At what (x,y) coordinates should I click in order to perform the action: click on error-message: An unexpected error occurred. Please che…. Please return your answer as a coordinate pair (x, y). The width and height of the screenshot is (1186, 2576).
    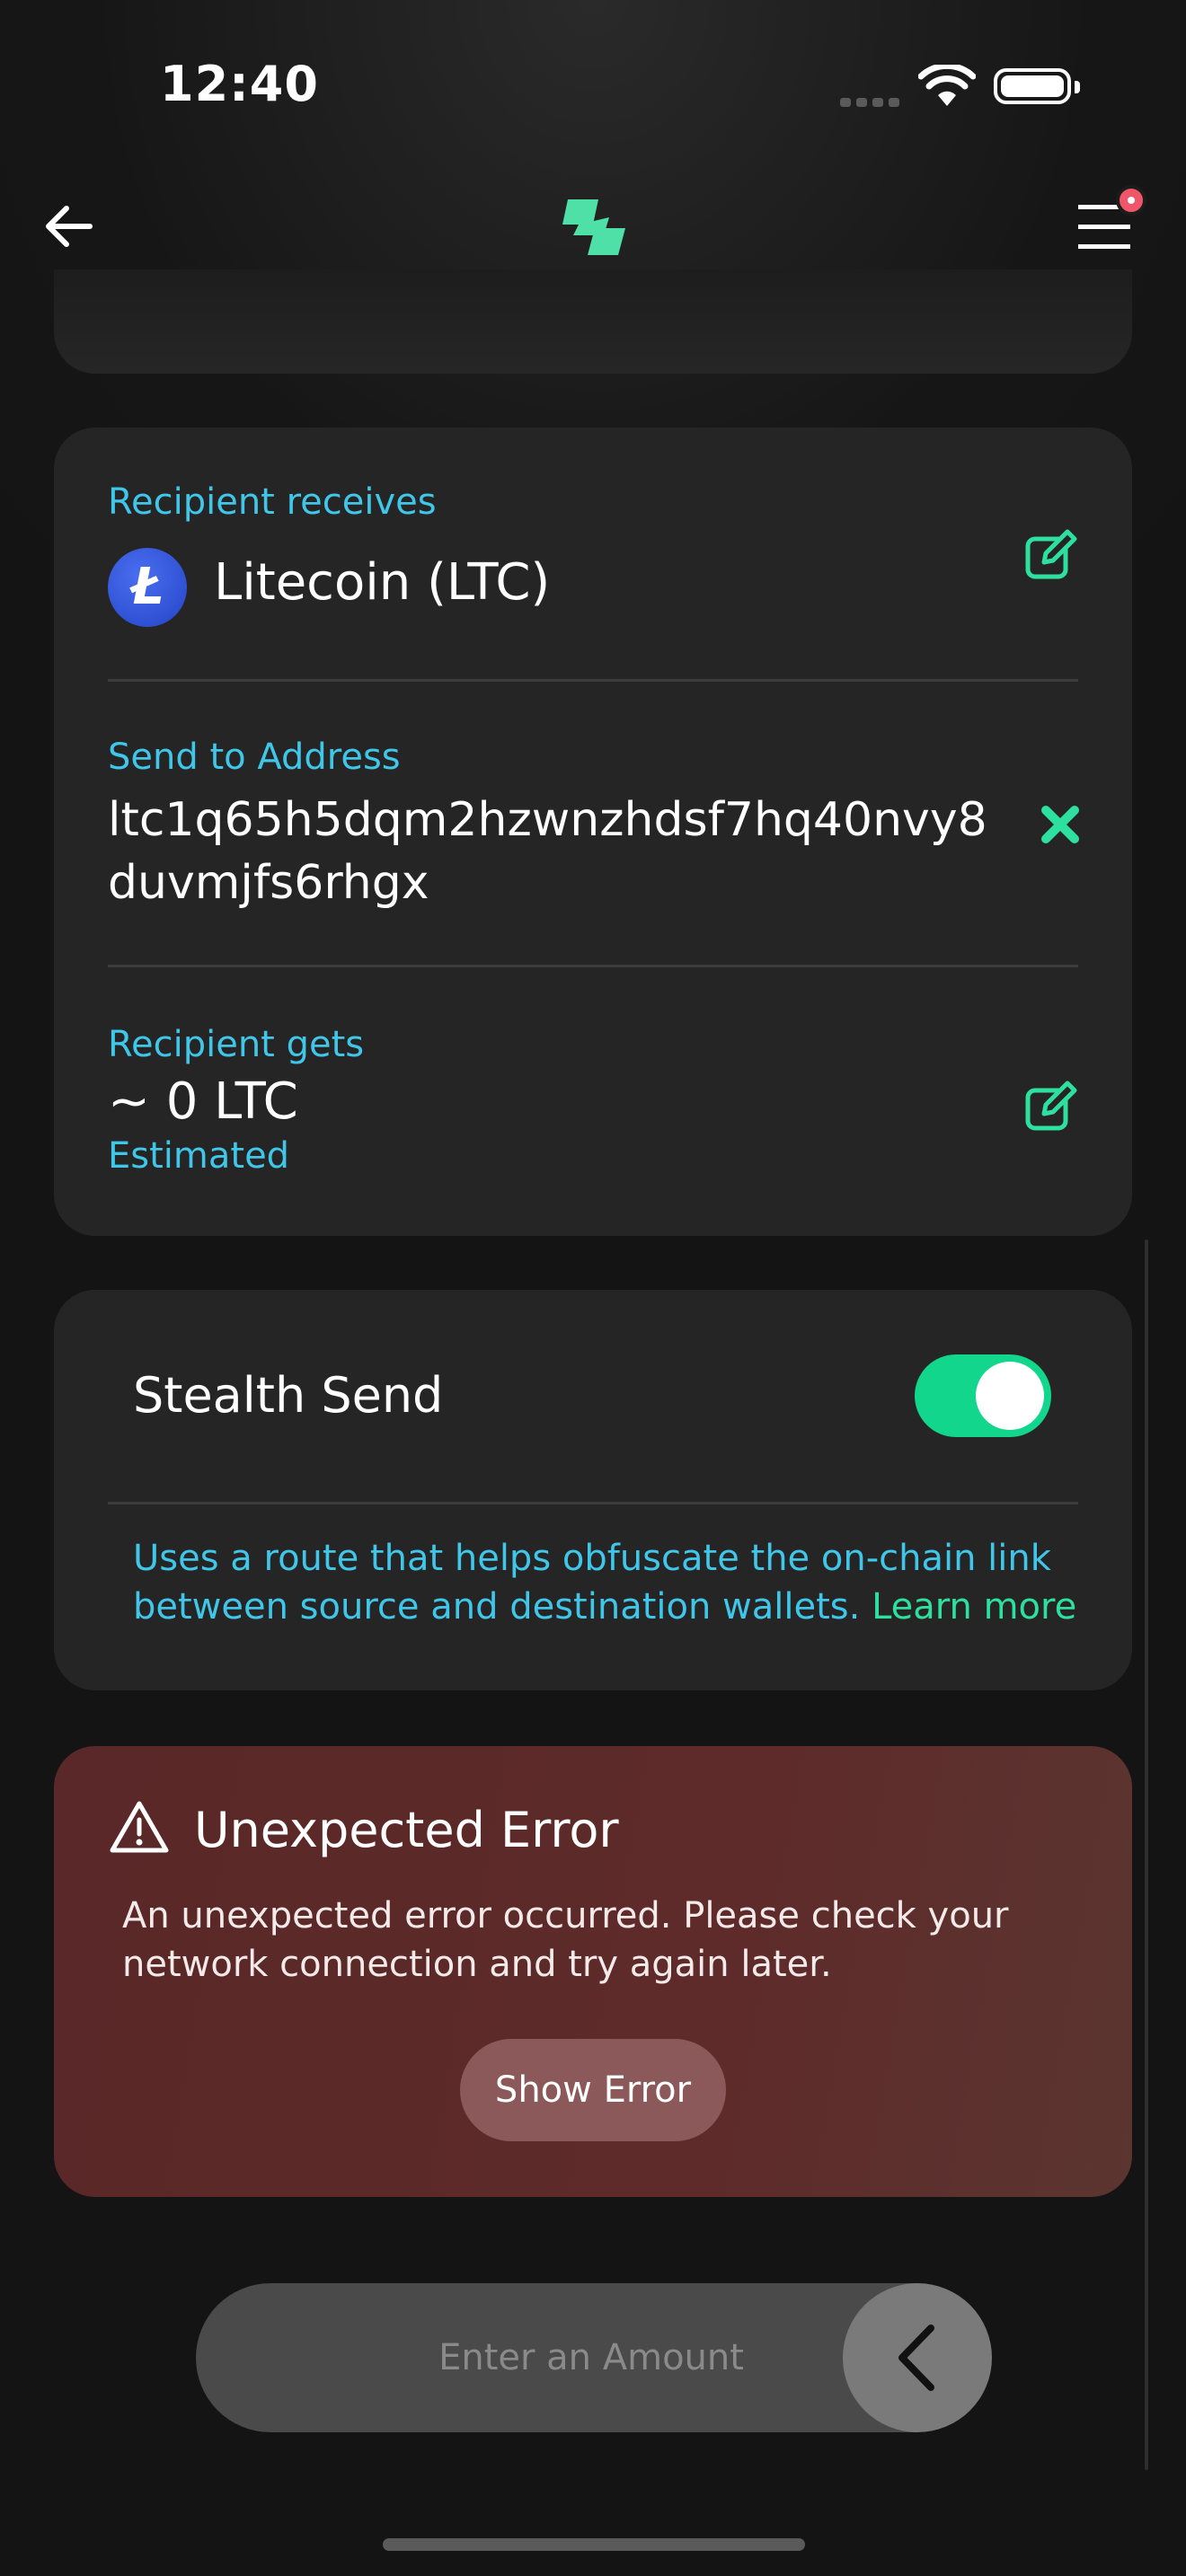
    Looking at the image, I should click on (565, 1940).